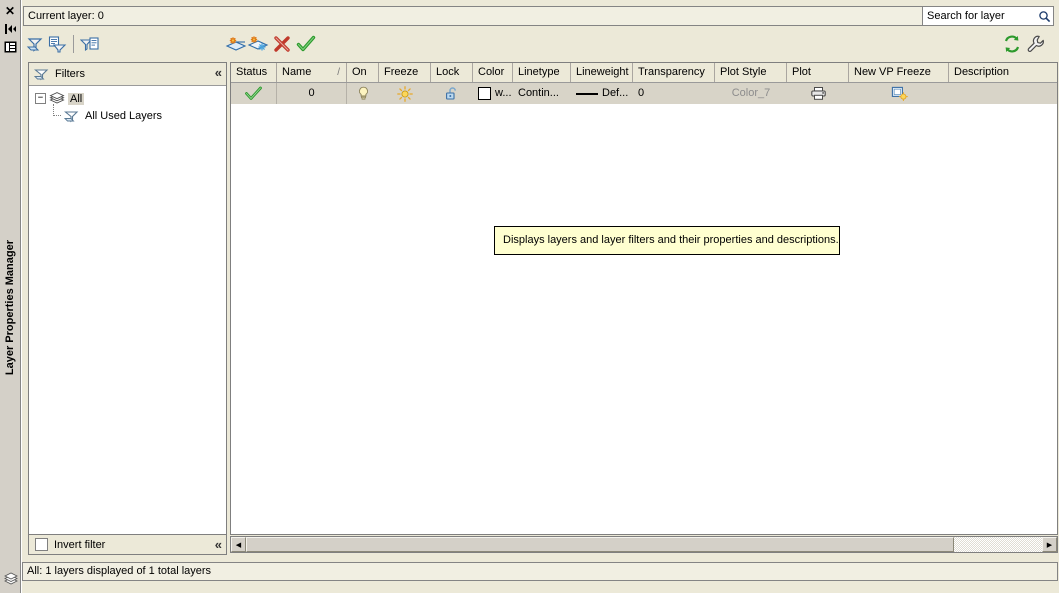  I want to click on column-header-status: Status, so click(254, 72).